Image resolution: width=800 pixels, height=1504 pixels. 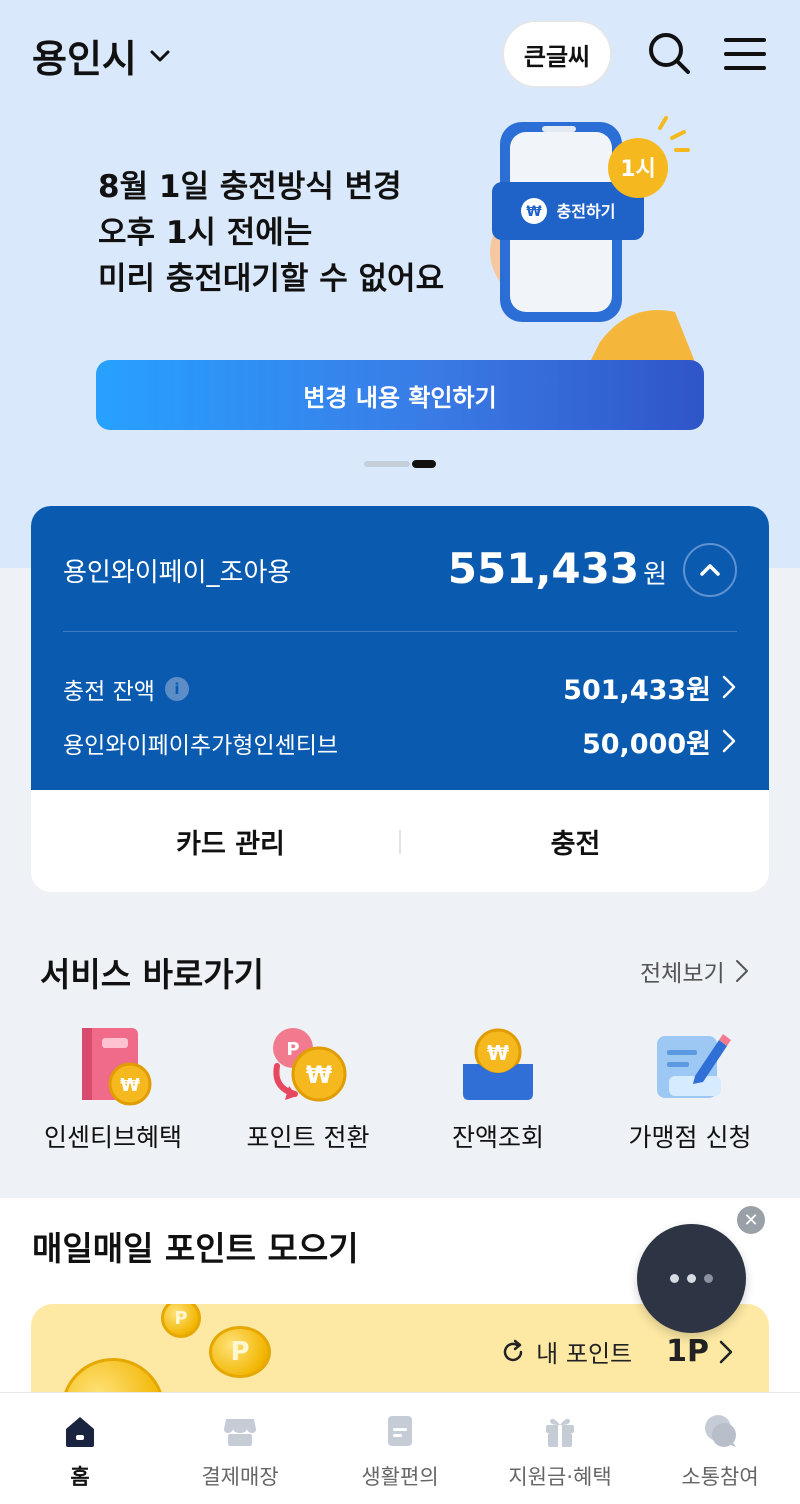 I want to click on tab-label: 지원금·혜택, so click(x=560, y=1477).